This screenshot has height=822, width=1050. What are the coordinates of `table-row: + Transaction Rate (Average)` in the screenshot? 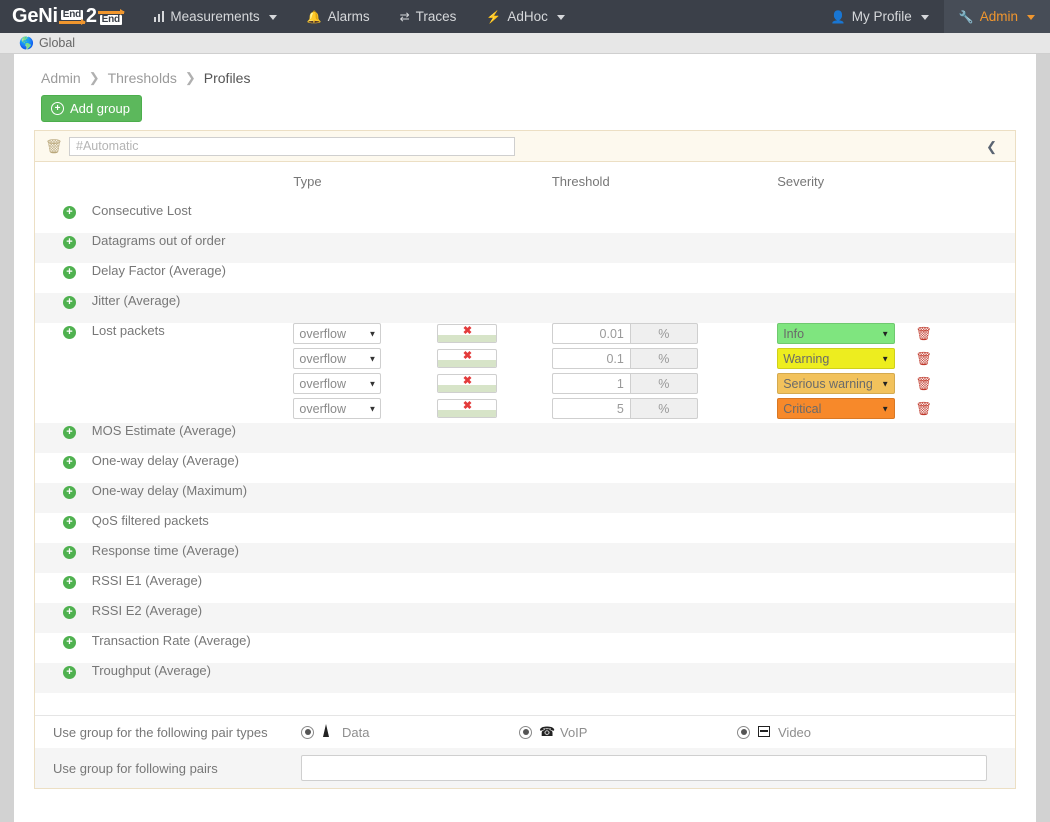 It's located at (525, 648).